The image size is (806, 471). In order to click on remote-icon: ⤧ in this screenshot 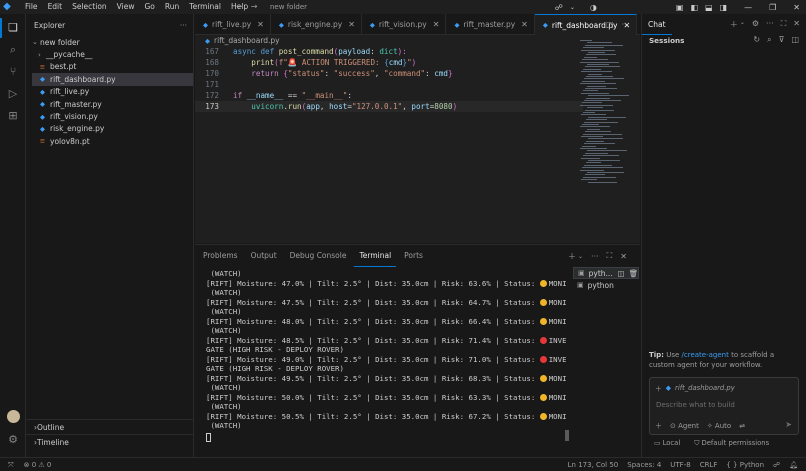, I will do `click(11, 464)`.